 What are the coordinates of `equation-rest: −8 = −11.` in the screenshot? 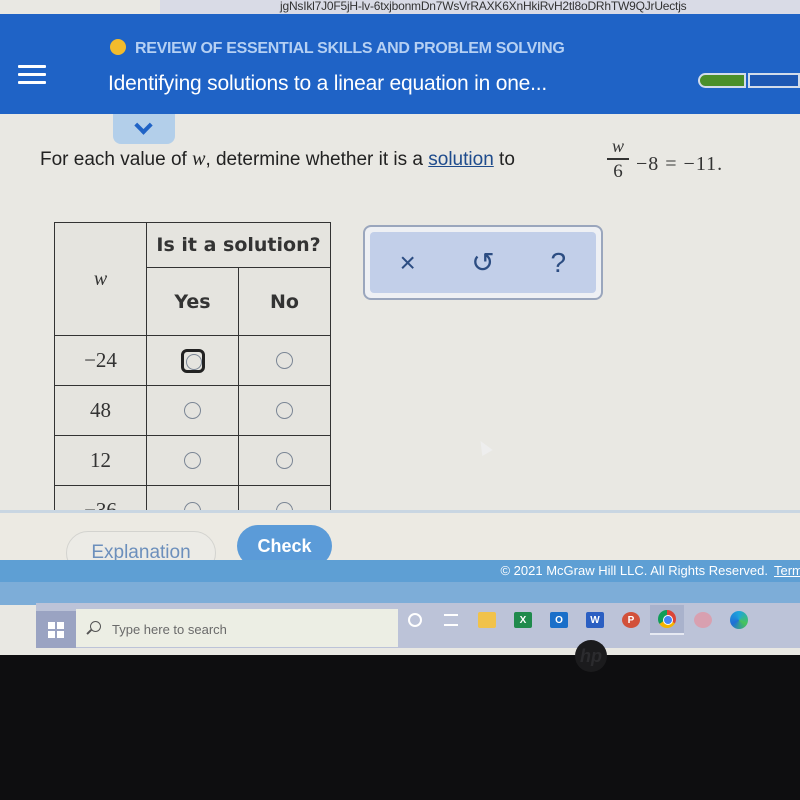 It's located at (680, 164).